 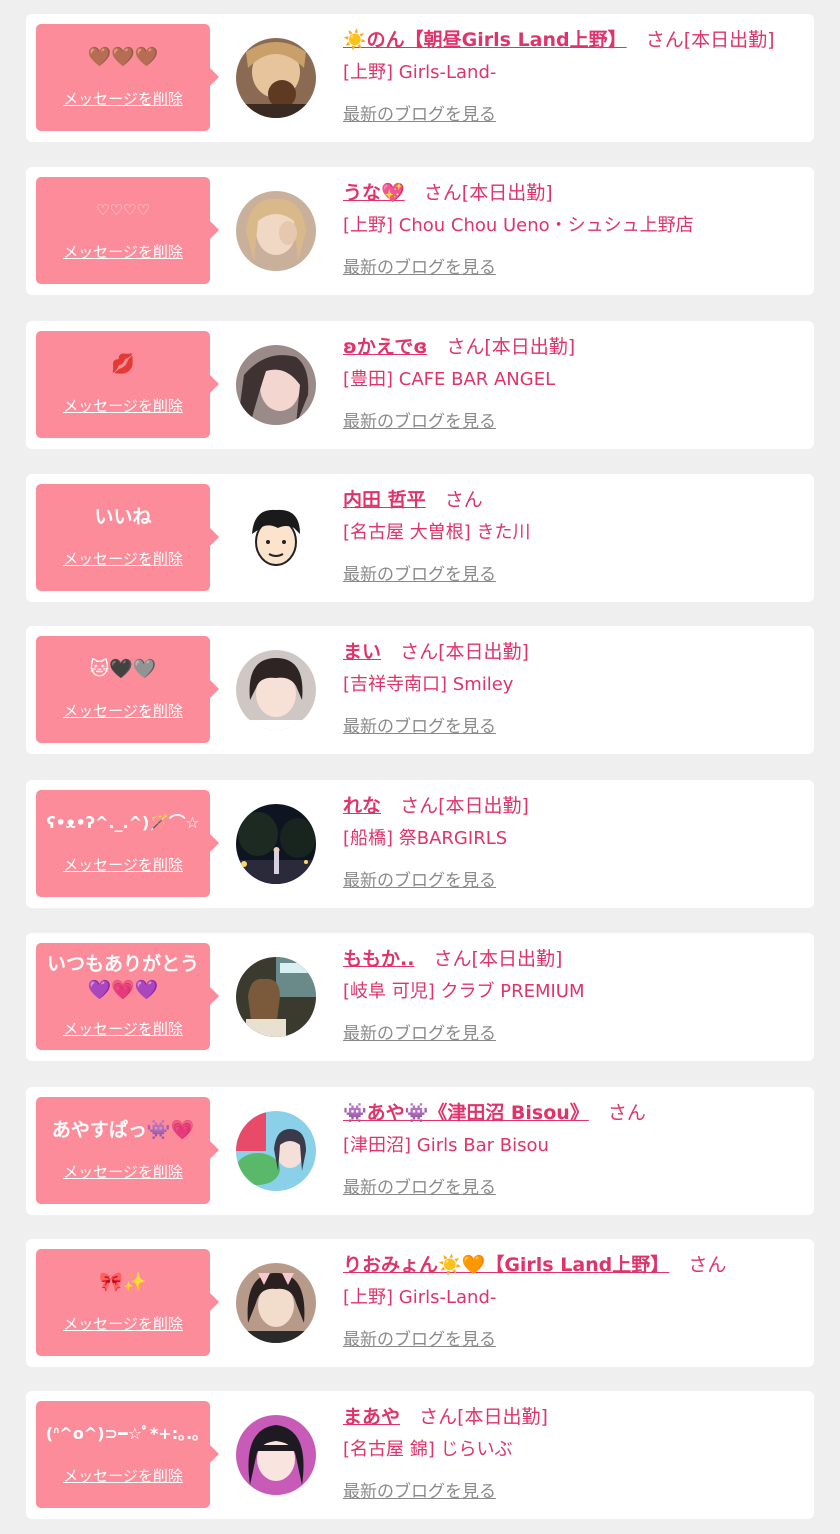 I want to click on message-text: 🐱🖤🩶, so click(x=123, y=669).